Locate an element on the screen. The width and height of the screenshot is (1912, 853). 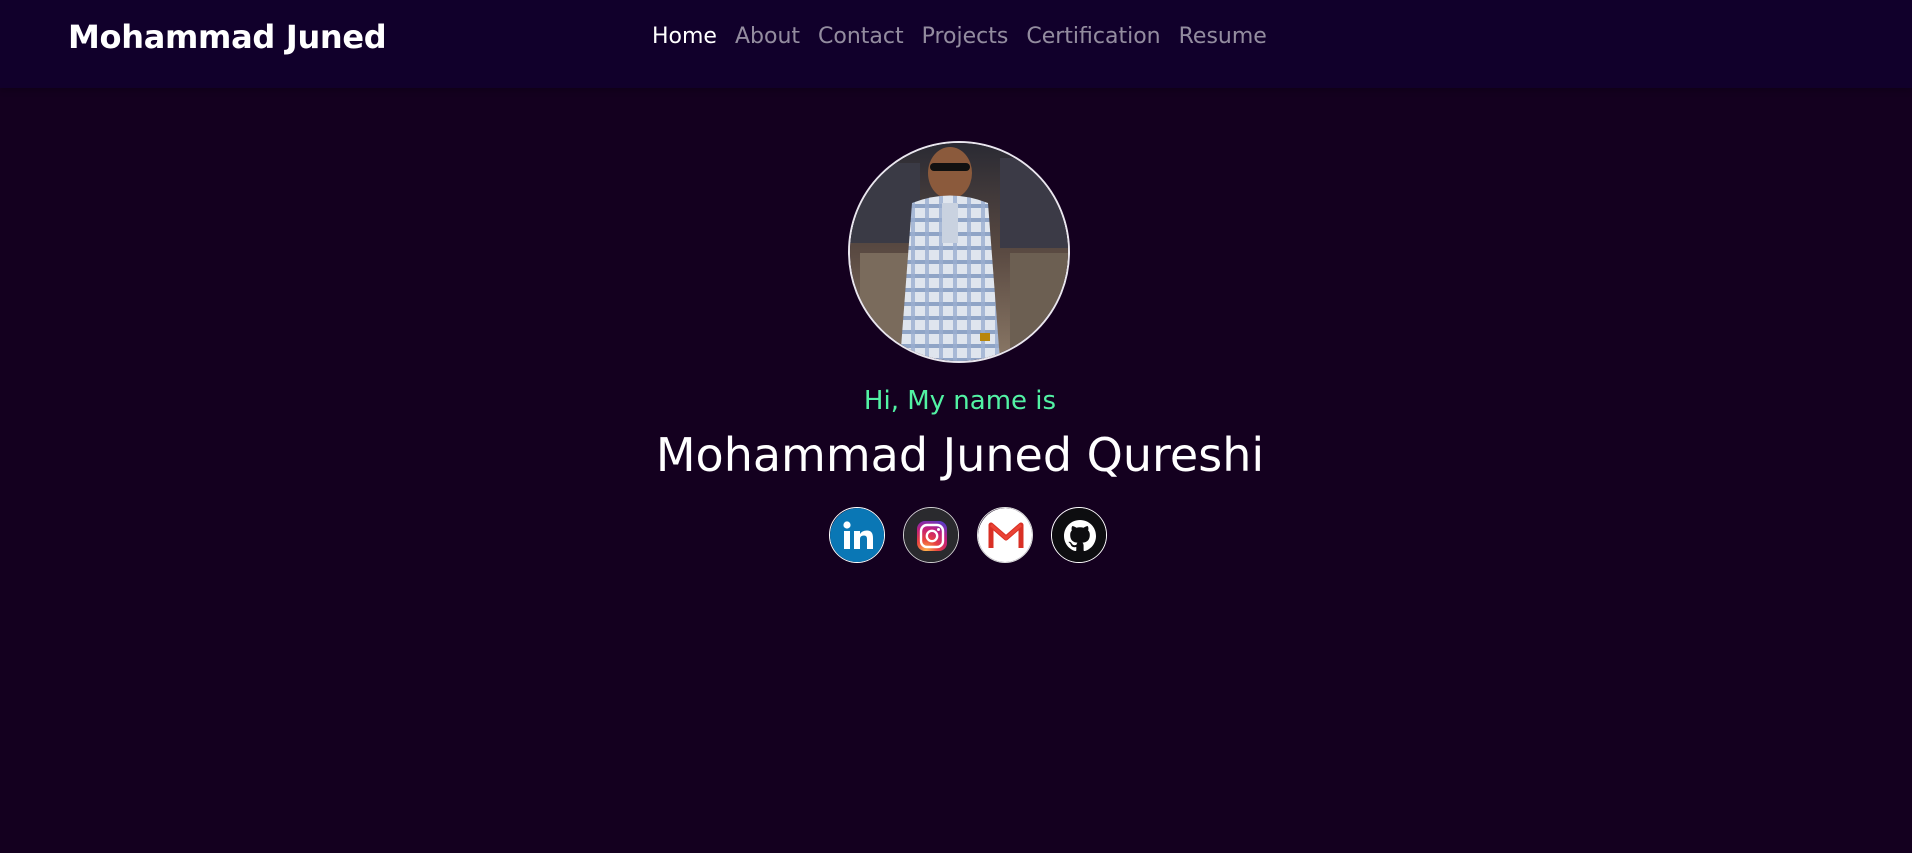
profile-avatar is located at coordinates (959, 252).